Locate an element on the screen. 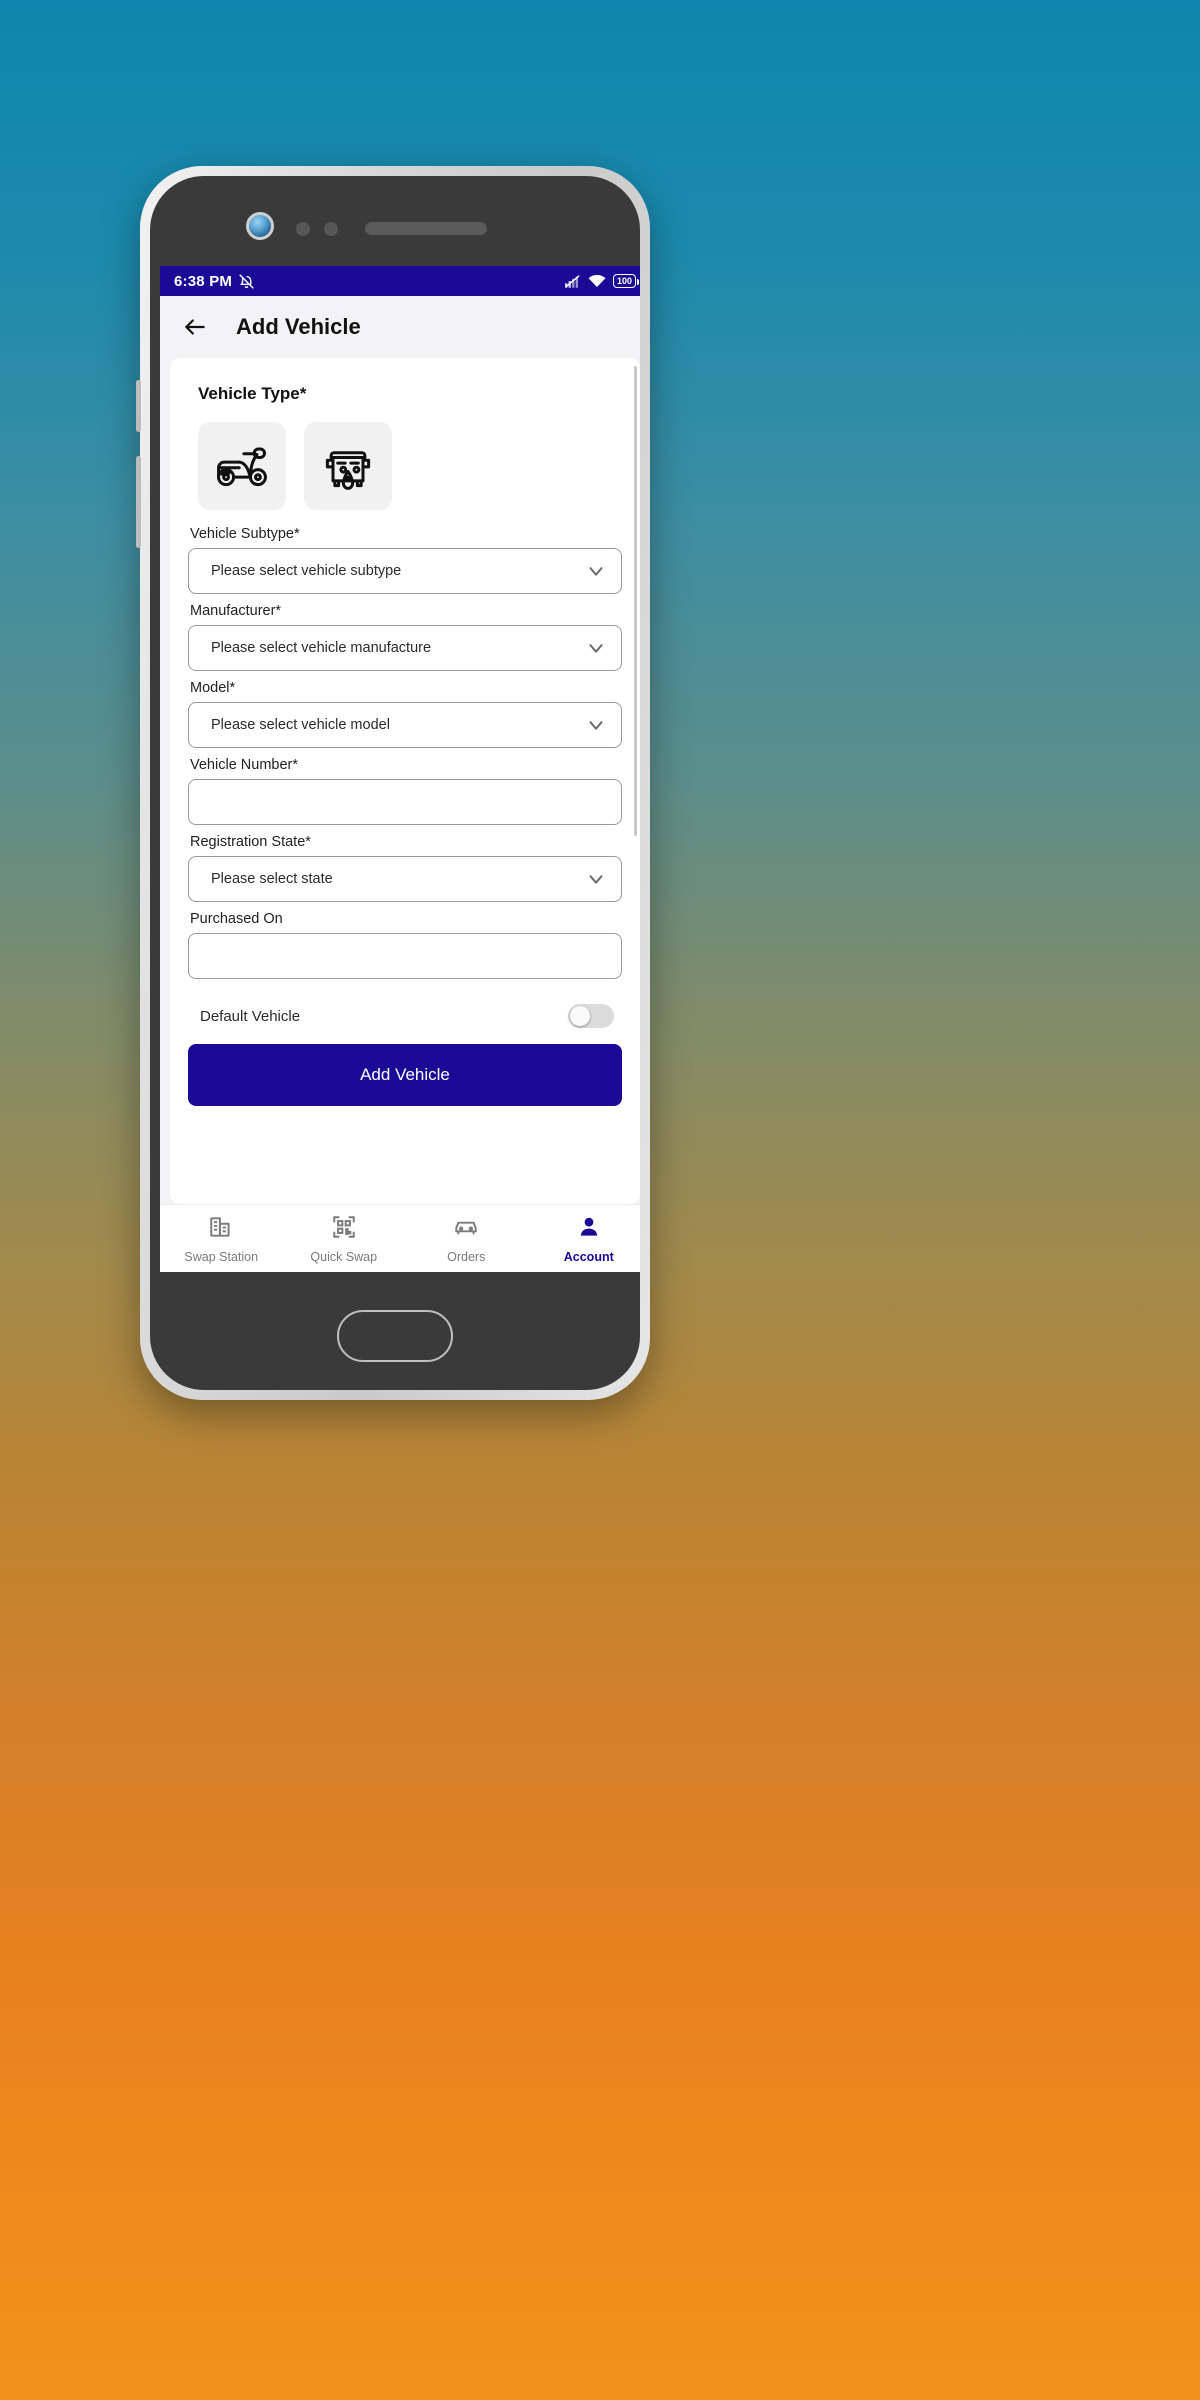 The height and width of the screenshot is (2400, 1200). home-button is located at coordinates (395, 1336).